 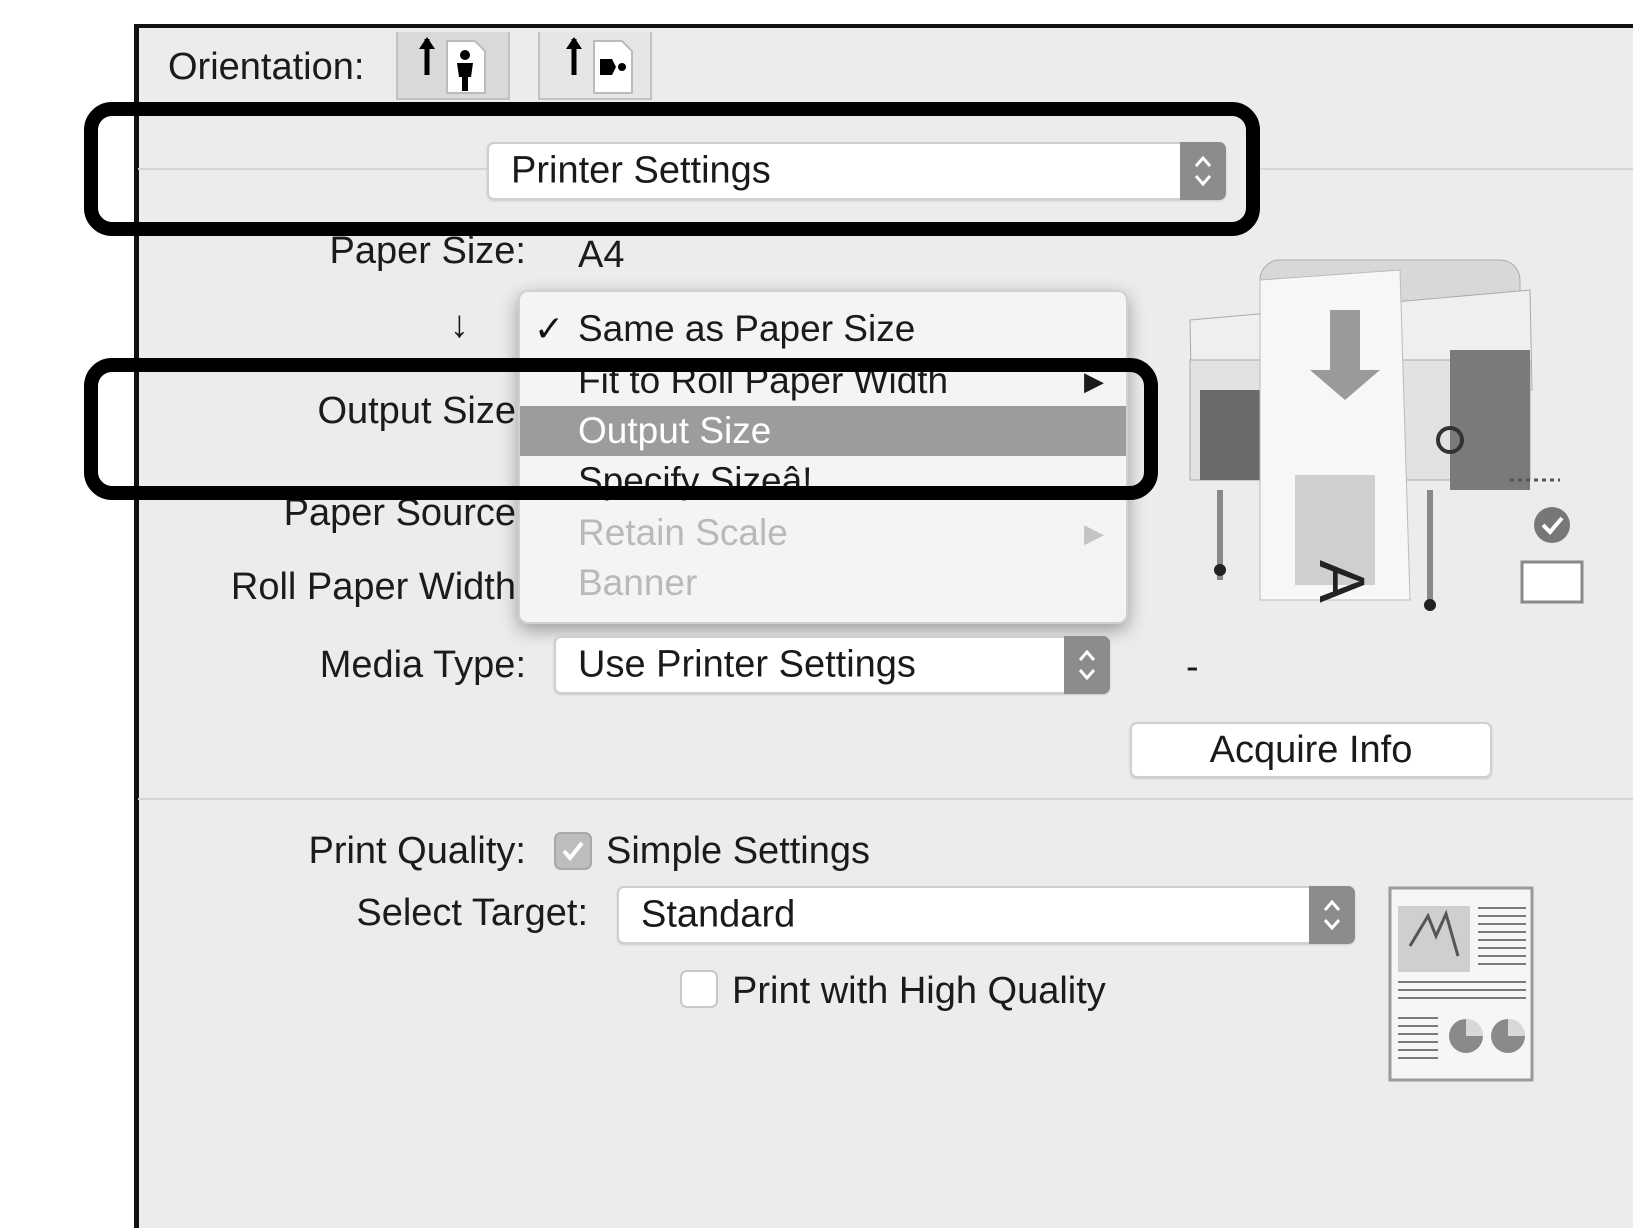 What do you see at coordinates (1386, 435) in the screenshot?
I see `large-format-printer-illustration: A` at bounding box center [1386, 435].